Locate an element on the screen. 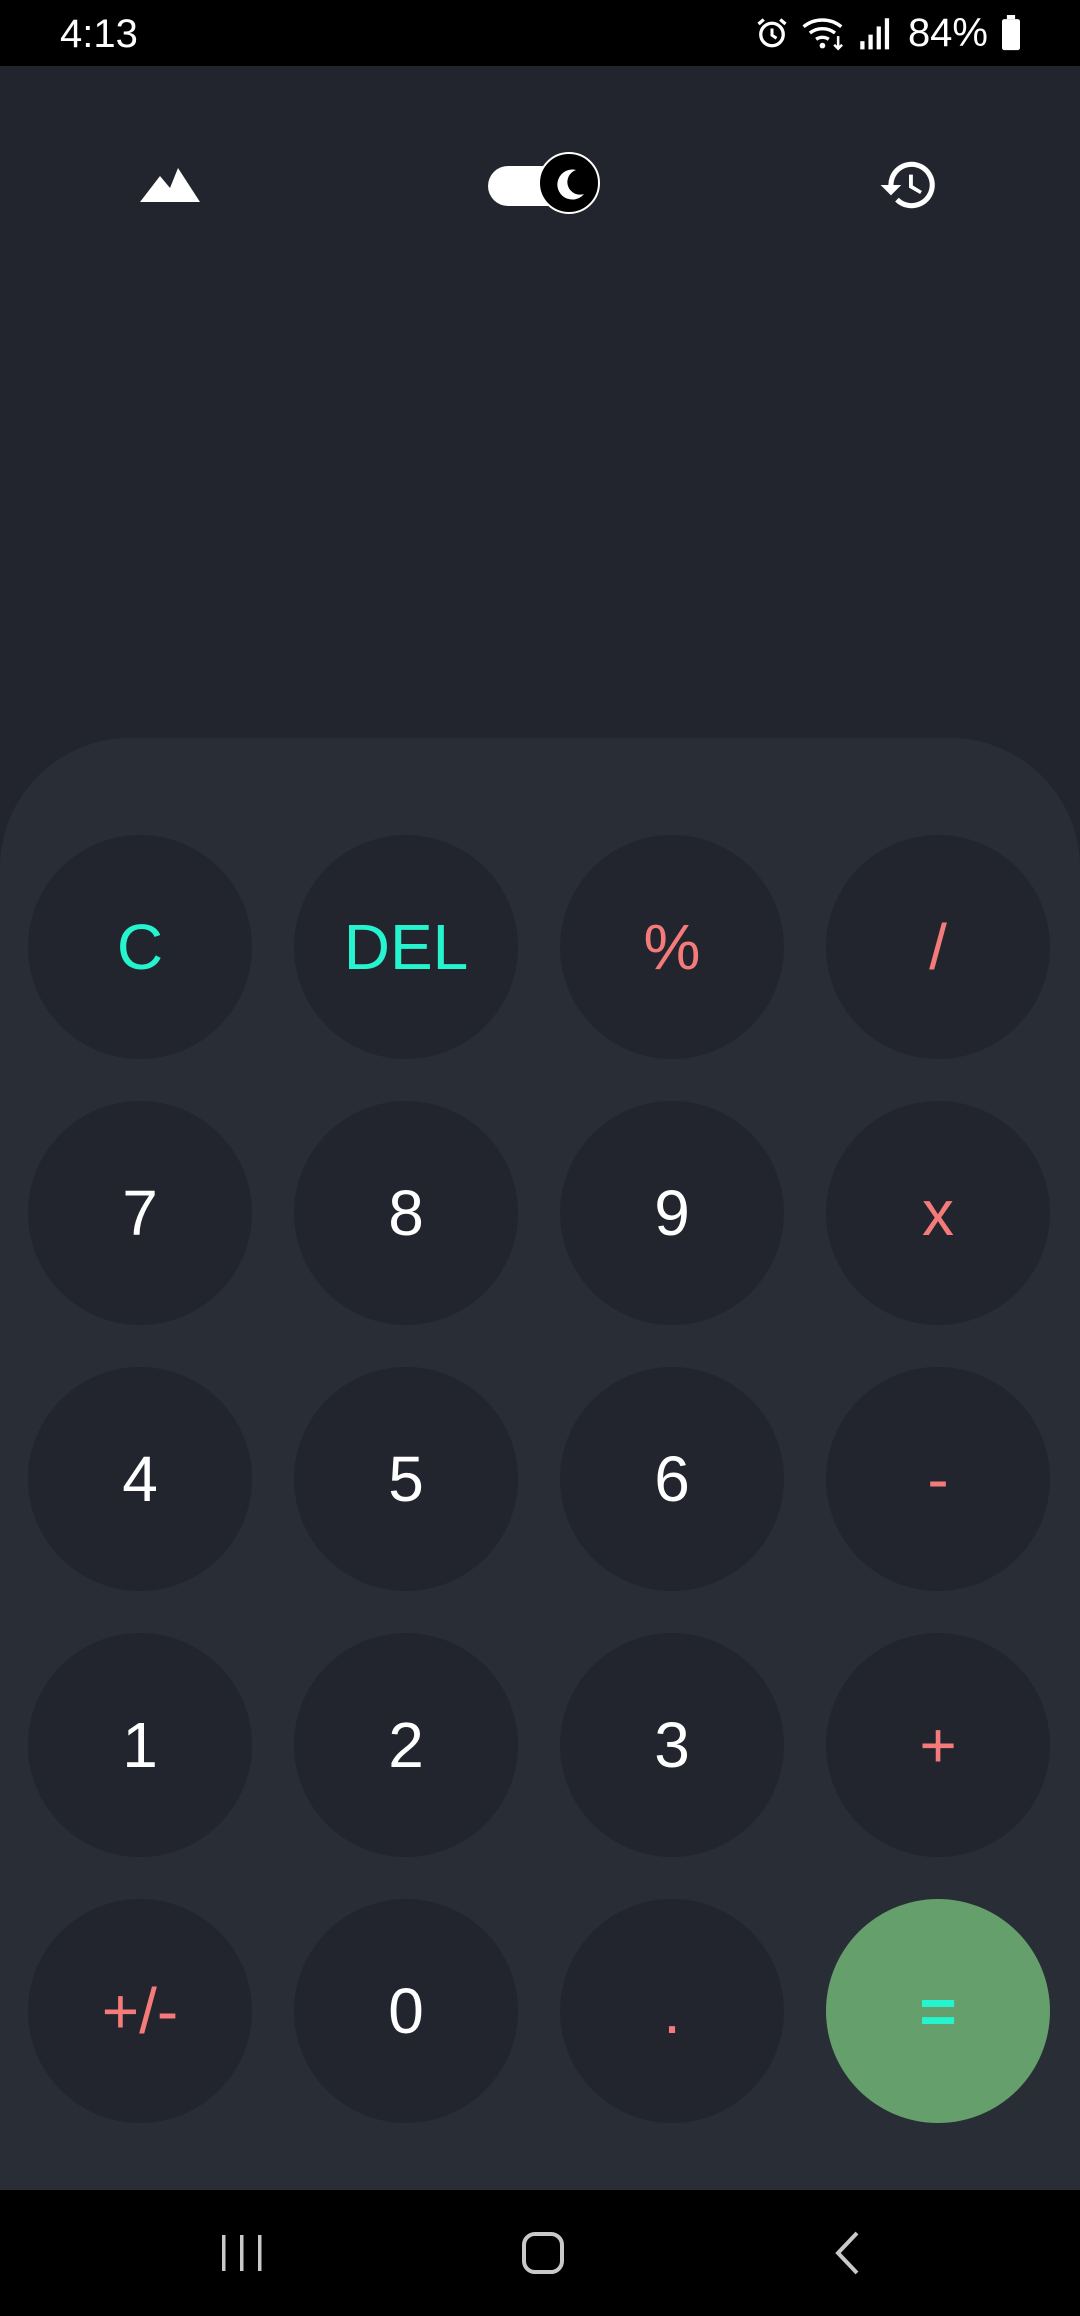 This screenshot has width=1080, height=2316. key-subtract: - is located at coordinates (938, 1479).